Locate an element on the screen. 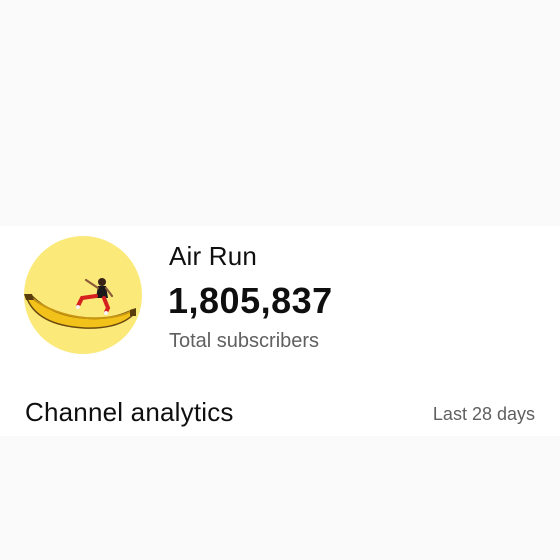 The image size is (560, 560). banana-runner-avatar-icon is located at coordinates (80, 303).